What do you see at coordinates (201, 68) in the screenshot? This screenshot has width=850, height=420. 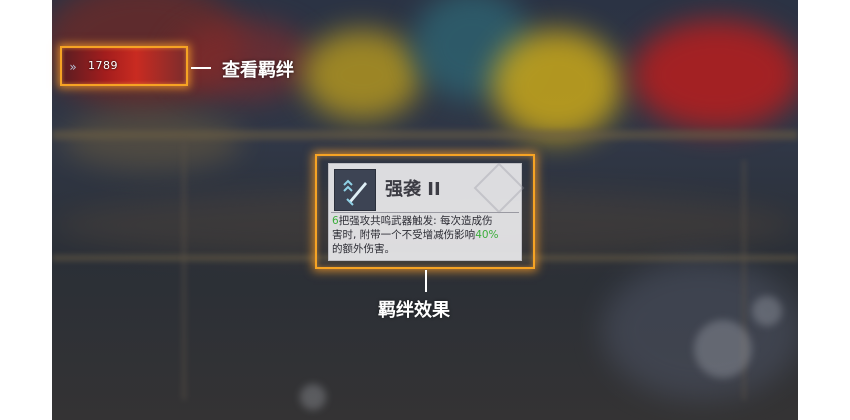 I see `callout-line-view-bonds` at bounding box center [201, 68].